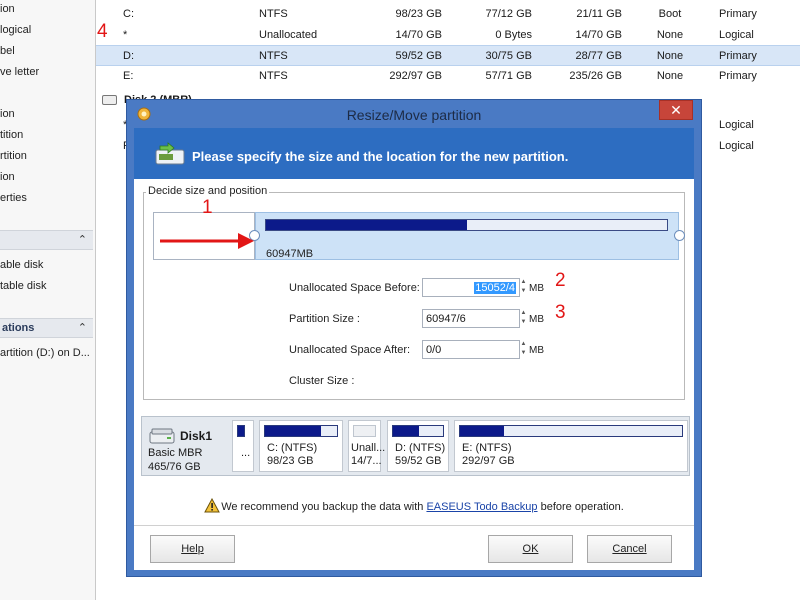 The height and width of the screenshot is (600, 800). What do you see at coordinates (676, 110) in the screenshot?
I see `close-button: ✕` at bounding box center [676, 110].